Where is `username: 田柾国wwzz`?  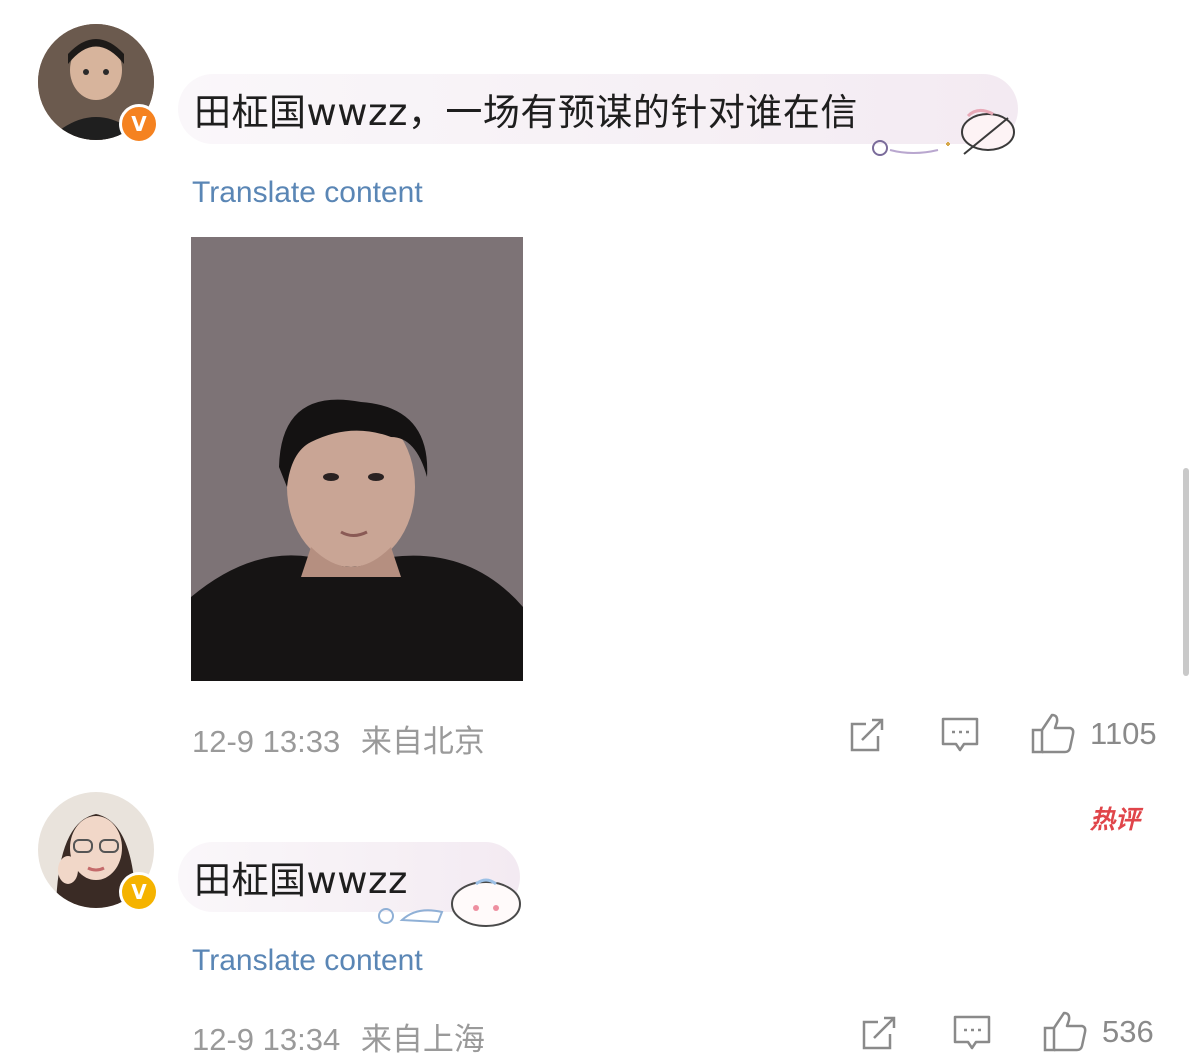
username: 田柾国wwzz is located at coordinates (301, 112).